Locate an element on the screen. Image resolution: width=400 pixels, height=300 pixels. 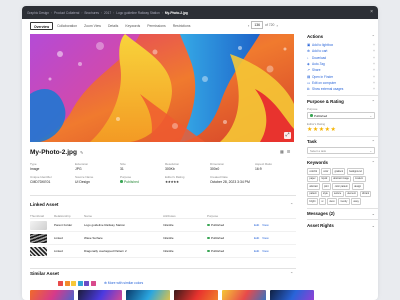
pager-current: 136 is located at coordinates (257, 25).